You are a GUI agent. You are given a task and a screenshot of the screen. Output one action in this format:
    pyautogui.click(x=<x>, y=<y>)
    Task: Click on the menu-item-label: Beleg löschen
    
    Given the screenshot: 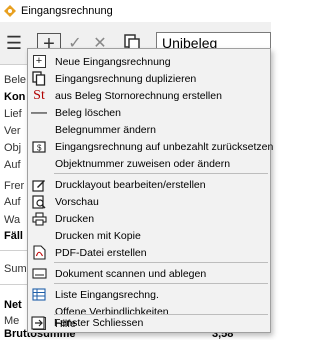 What is the action you would take?
    pyautogui.click(x=88, y=112)
    